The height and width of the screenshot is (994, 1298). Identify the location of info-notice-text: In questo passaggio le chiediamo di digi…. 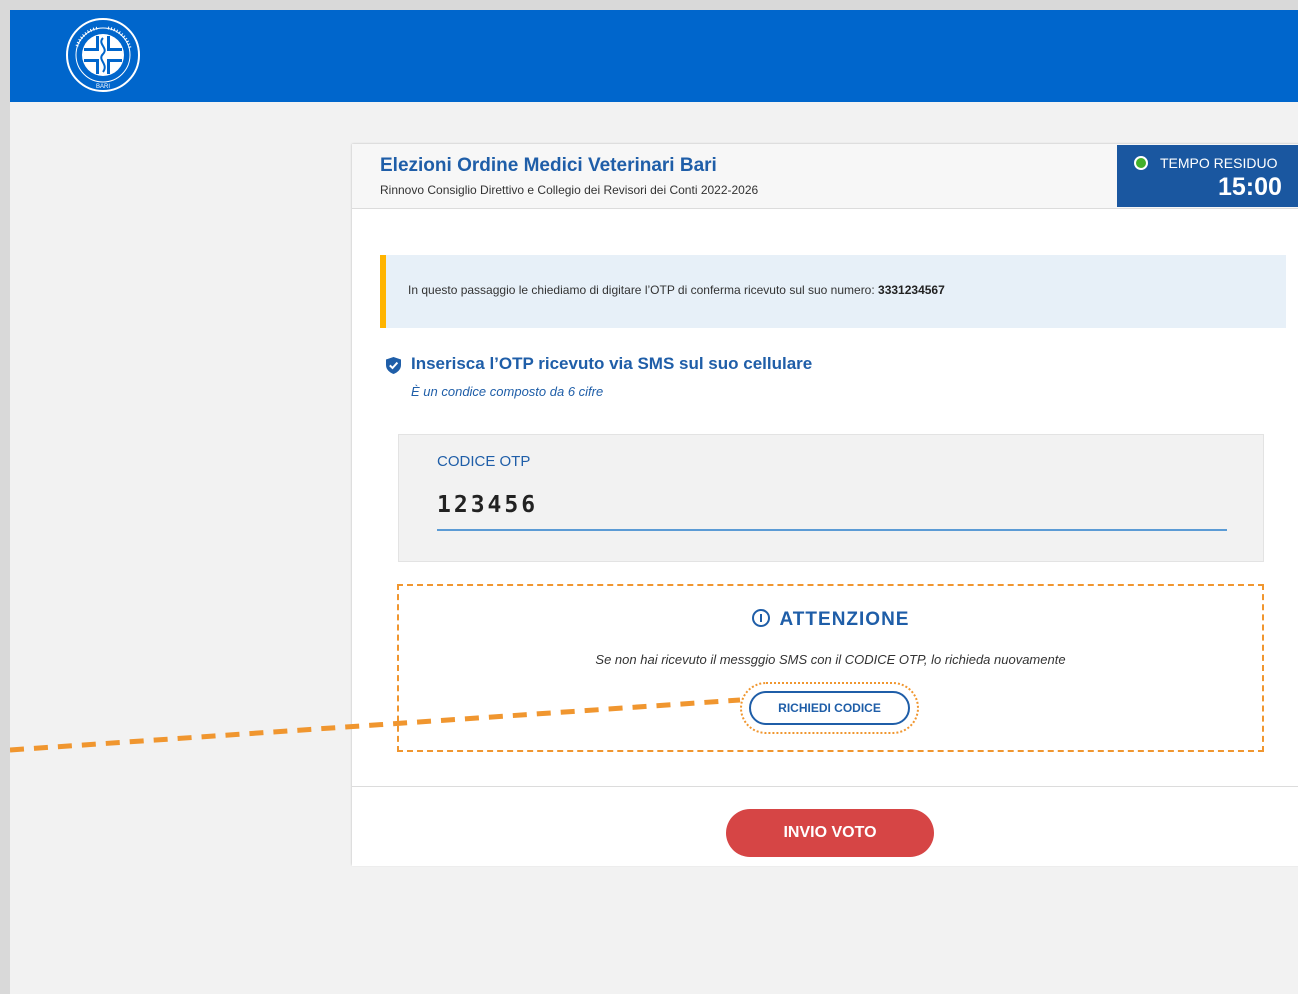
(676, 290).